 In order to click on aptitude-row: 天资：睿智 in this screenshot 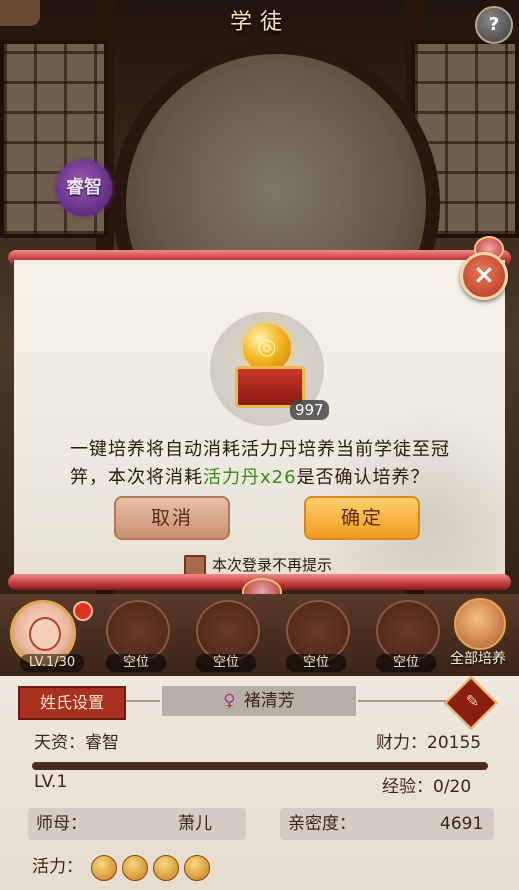, I will do `click(76, 740)`.